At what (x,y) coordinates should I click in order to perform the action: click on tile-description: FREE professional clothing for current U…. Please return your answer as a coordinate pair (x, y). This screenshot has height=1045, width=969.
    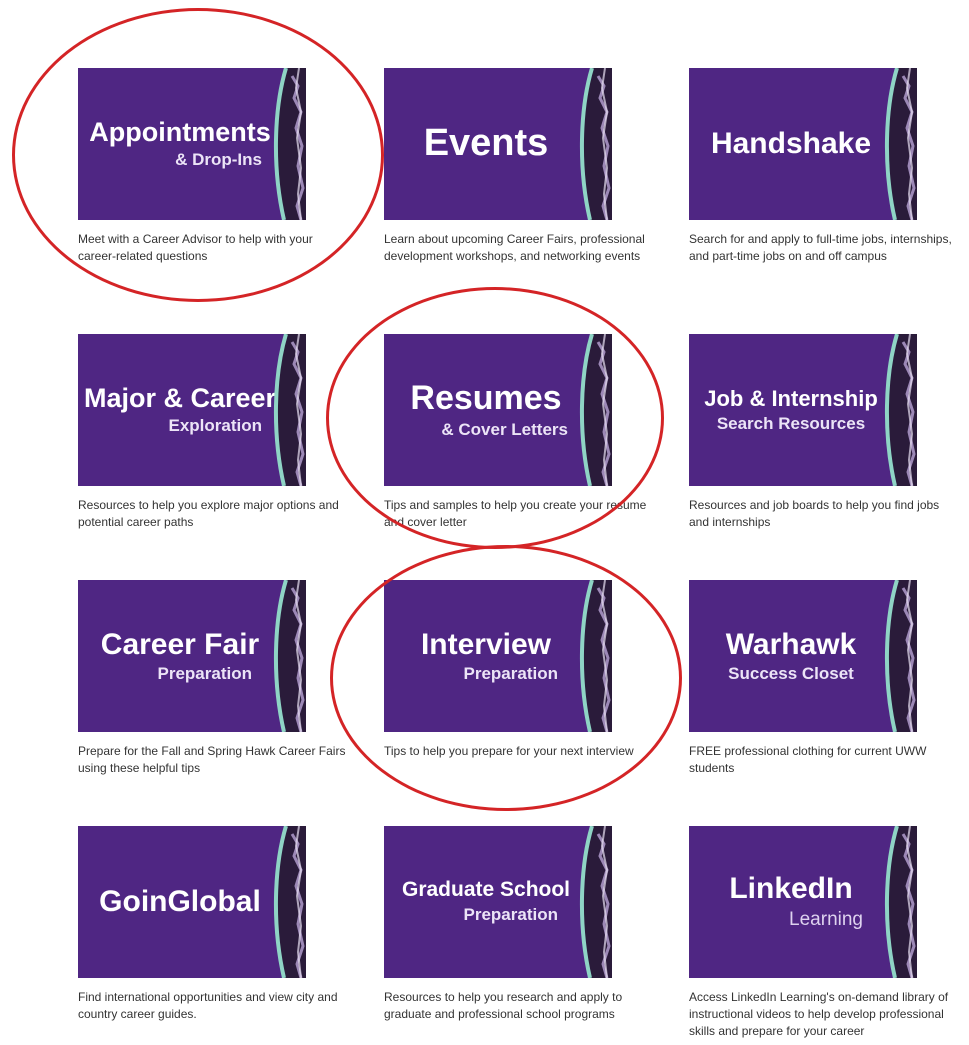
    Looking at the image, I should click on (808, 759).